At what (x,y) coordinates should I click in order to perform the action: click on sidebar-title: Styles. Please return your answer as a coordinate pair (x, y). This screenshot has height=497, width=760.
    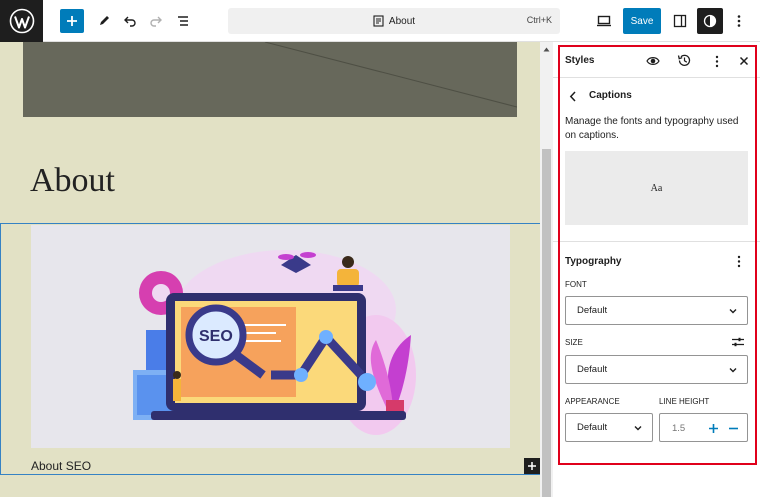
    Looking at the image, I should click on (580, 60).